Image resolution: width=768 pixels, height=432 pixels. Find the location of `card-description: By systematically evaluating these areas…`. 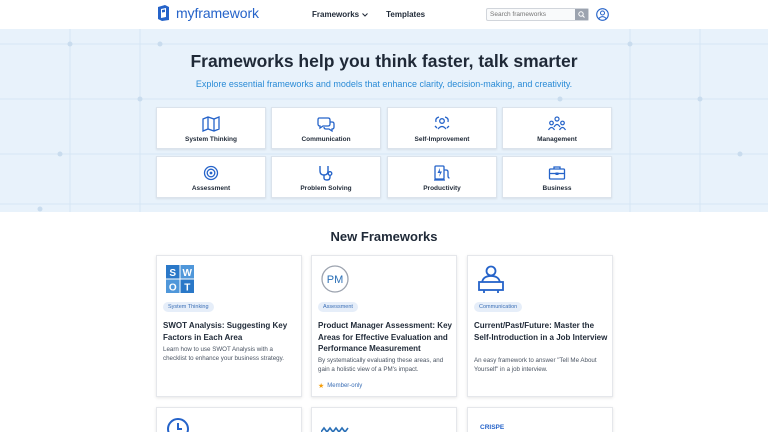

card-description: By systematically evaluating these areas… is located at coordinates (381, 365).